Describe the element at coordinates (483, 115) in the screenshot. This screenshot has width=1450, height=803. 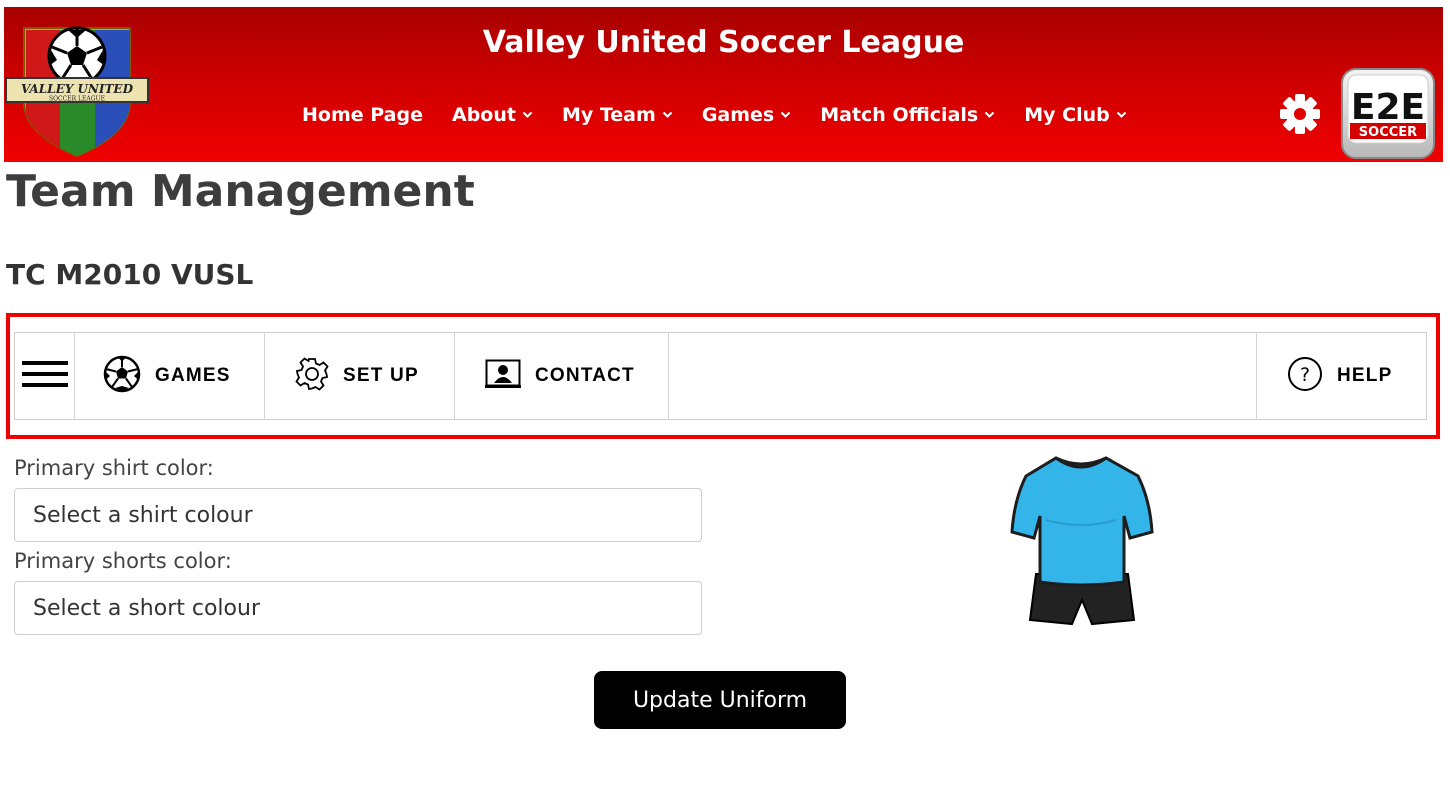
I see `nav-item-label: About` at that location.